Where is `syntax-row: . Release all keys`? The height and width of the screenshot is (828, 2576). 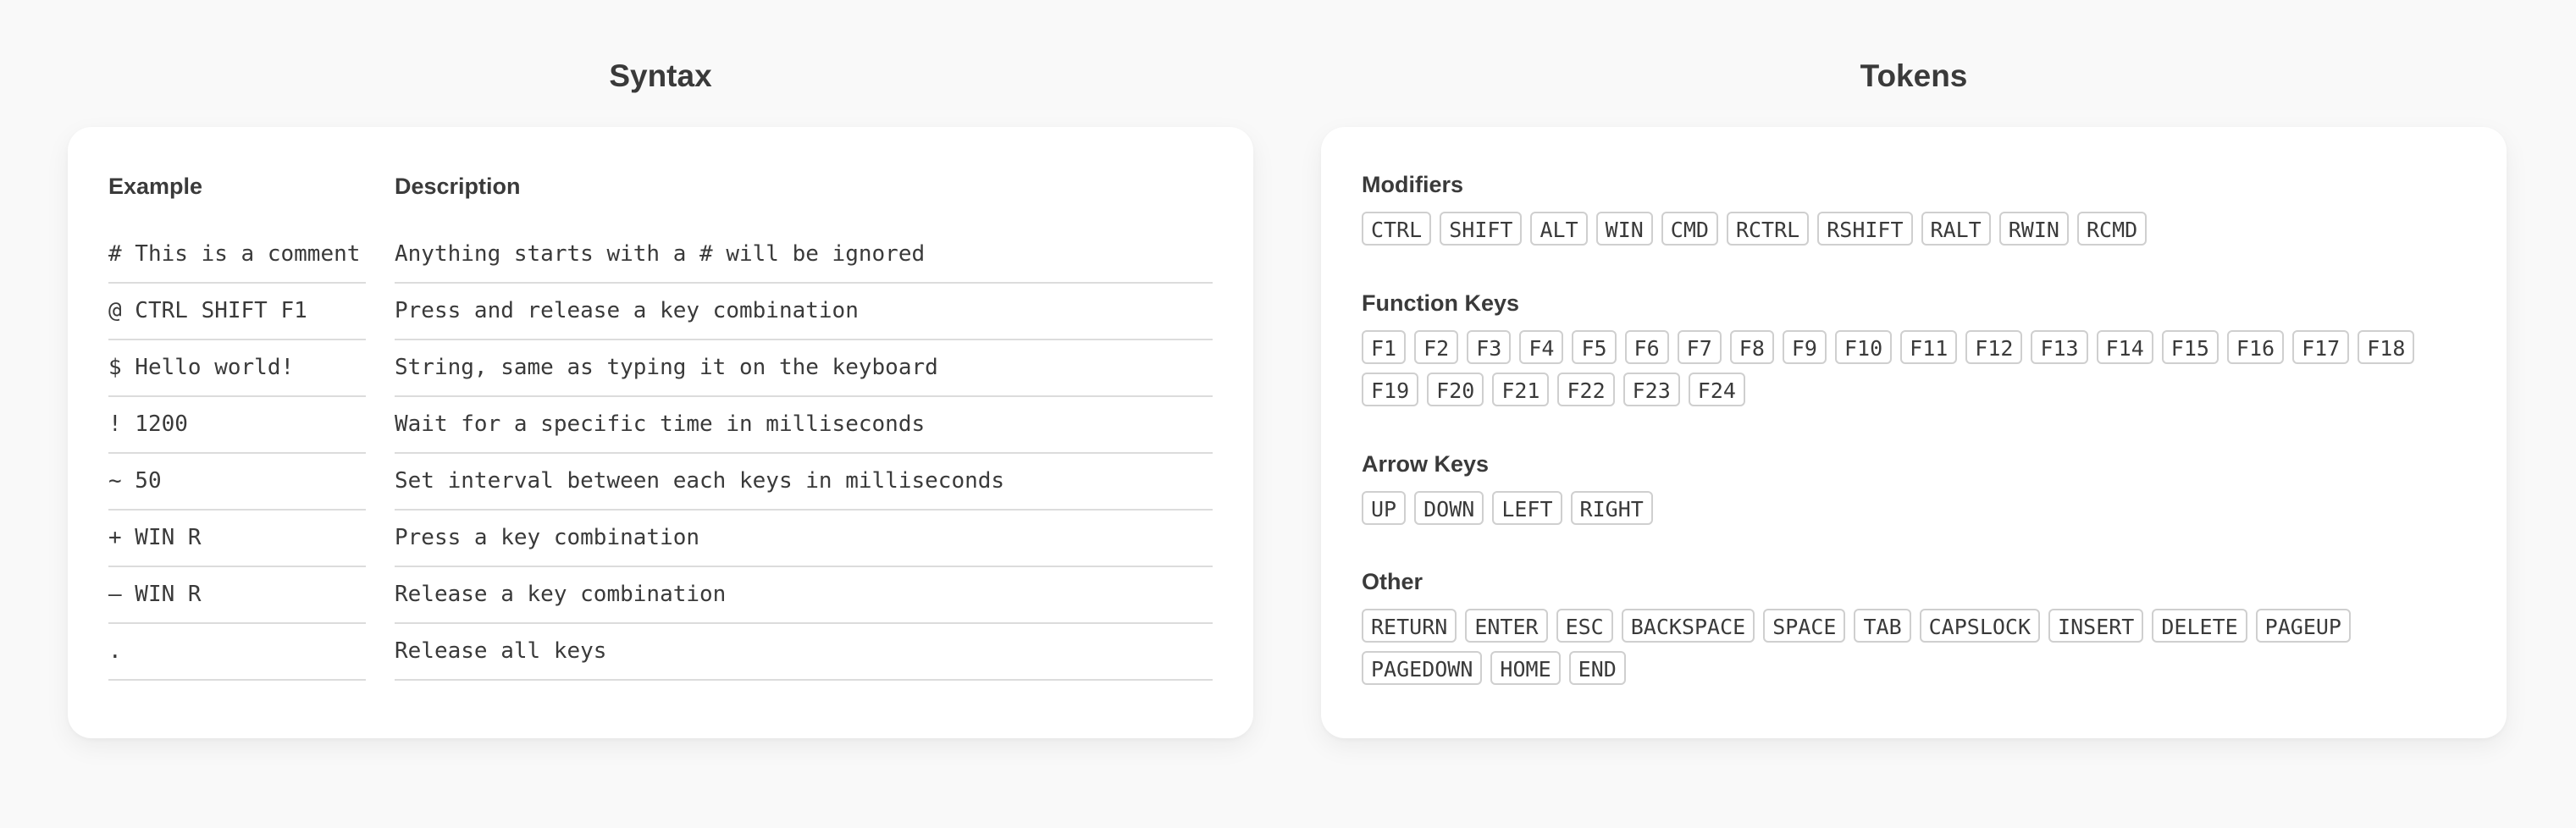
syntax-row: . Release all keys is located at coordinates (660, 652).